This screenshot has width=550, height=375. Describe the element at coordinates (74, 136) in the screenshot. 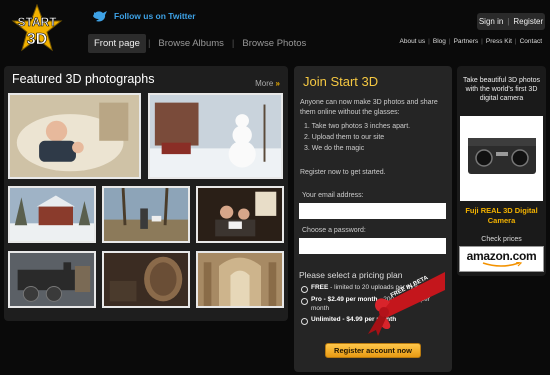

I see `baby-on-pillow-photo` at that location.